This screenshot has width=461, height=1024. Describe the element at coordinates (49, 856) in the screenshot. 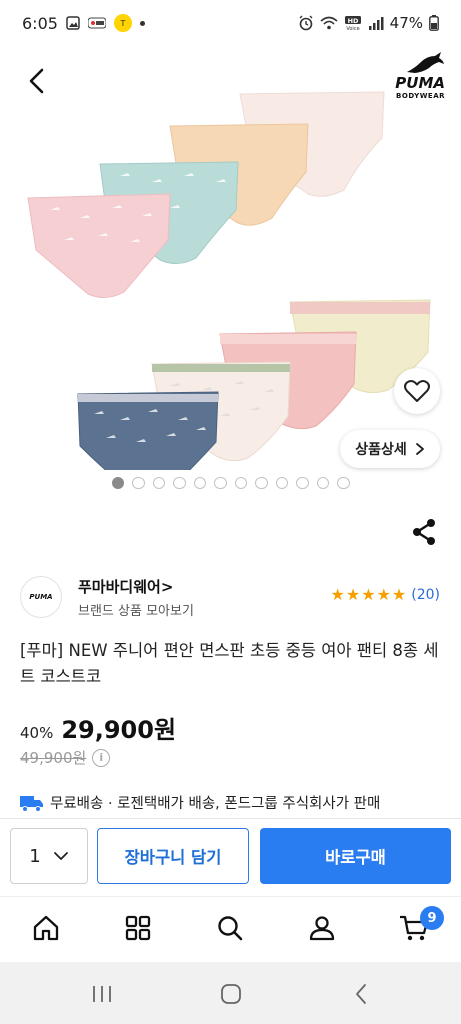

I see `quantity-select: 1` at that location.